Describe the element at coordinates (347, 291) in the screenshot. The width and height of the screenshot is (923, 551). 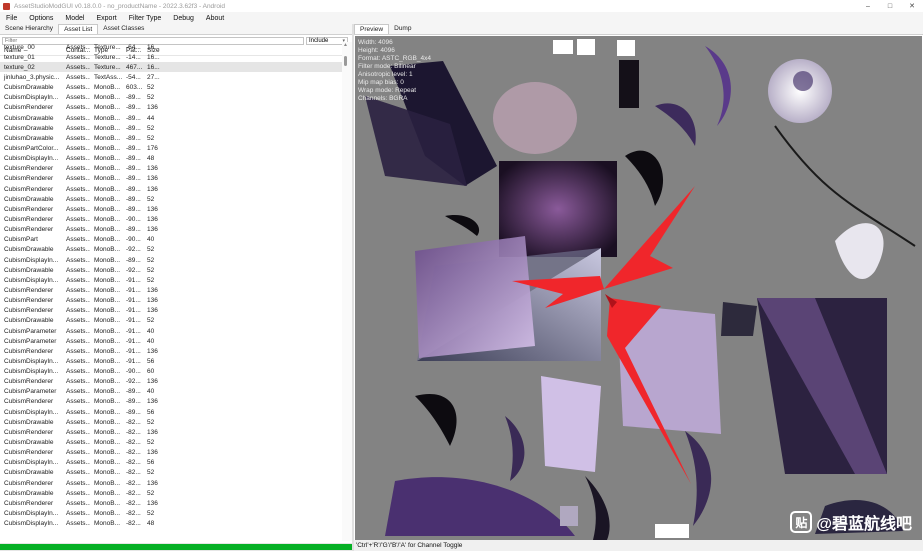
I see `list-scrollbar: ▲` at that location.